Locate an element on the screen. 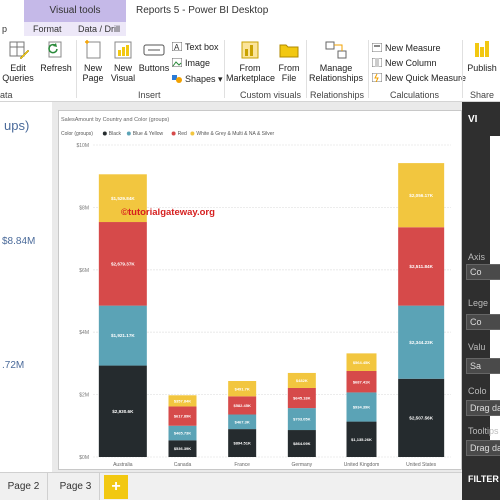 The height and width of the screenshot is (500, 500). marketplace-icon is located at coordinates (250, 50).